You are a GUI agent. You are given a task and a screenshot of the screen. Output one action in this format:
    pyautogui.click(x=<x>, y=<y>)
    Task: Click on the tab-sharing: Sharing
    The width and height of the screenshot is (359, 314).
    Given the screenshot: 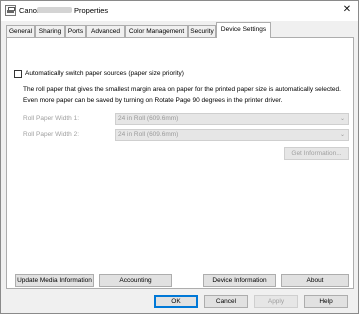 What is the action you would take?
    pyautogui.click(x=50, y=31)
    